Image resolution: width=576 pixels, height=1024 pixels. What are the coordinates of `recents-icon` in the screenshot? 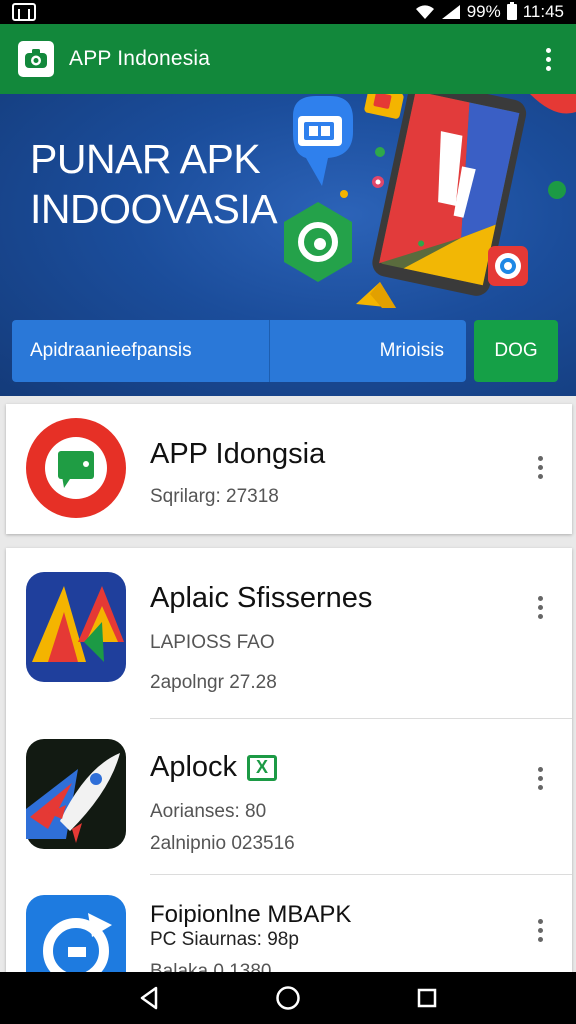 It's located at (427, 998).